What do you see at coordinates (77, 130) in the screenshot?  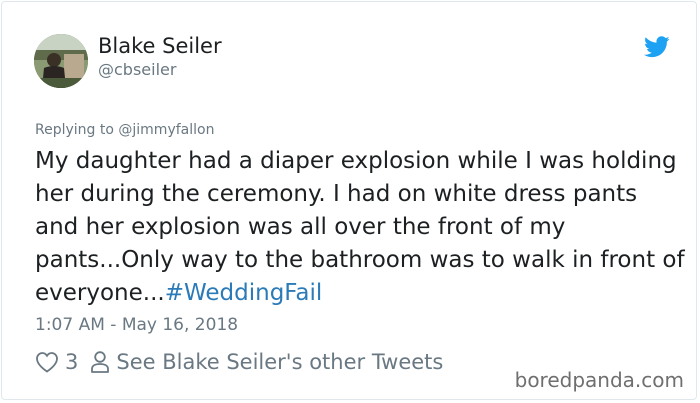 I see `replying-to-label: Replying to` at bounding box center [77, 130].